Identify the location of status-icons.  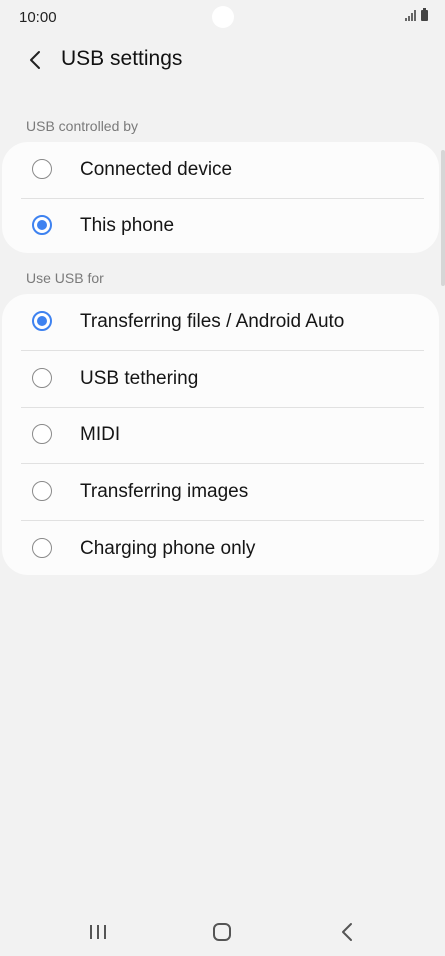
(416, 14).